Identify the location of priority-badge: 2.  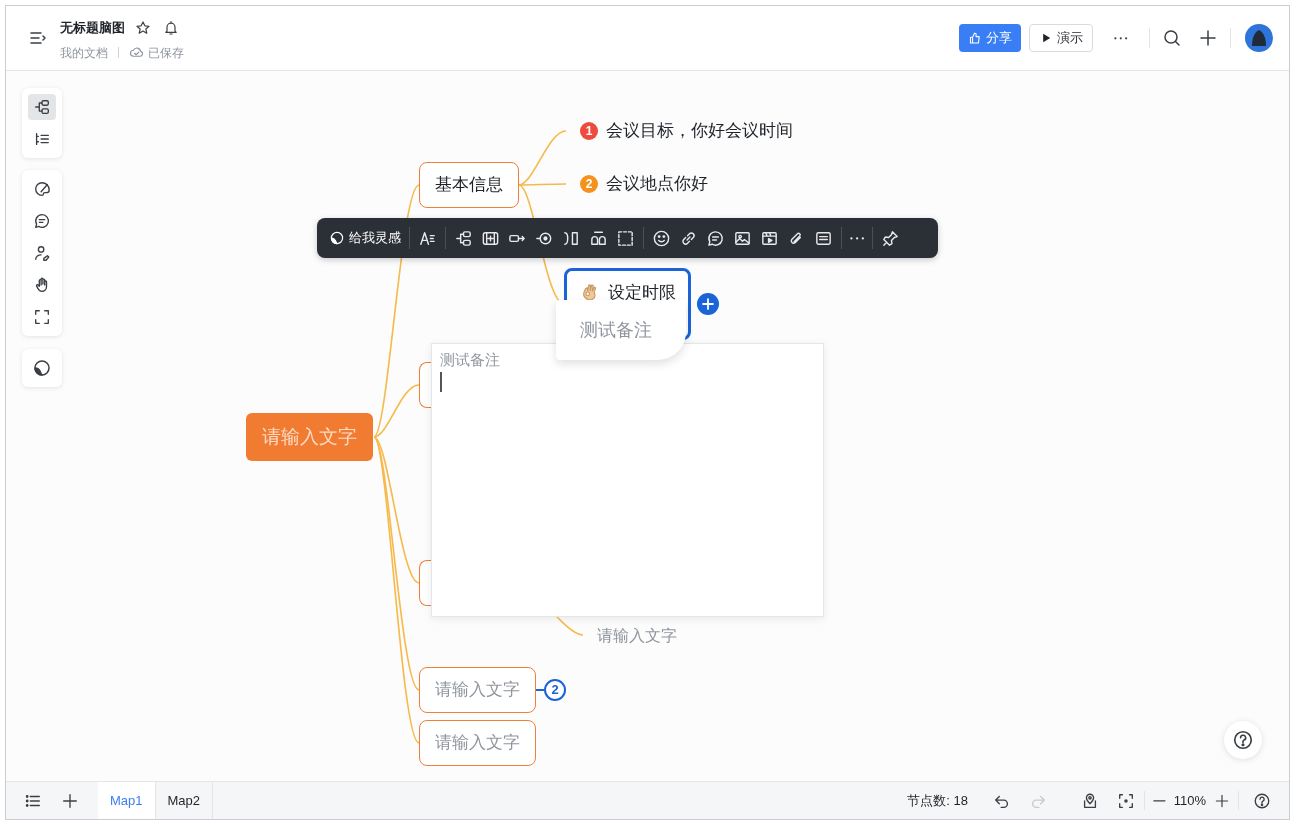
(589, 184).